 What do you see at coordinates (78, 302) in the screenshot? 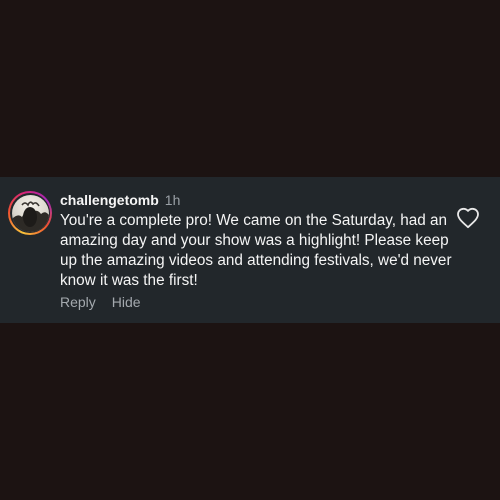
I see `reply-button: Reply` at bounding box center [78, 302].